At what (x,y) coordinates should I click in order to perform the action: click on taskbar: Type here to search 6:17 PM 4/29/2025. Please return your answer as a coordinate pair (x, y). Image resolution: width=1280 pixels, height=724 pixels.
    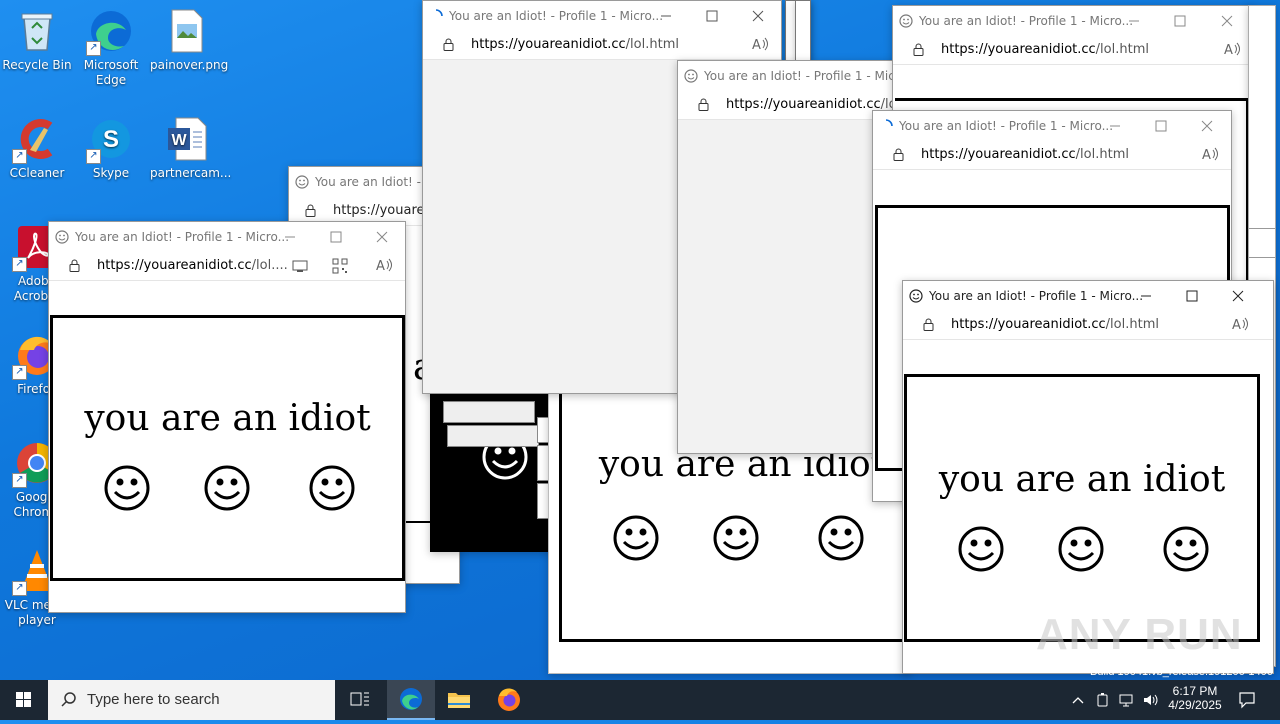
    Looking at the image, I should click on (640, 700).